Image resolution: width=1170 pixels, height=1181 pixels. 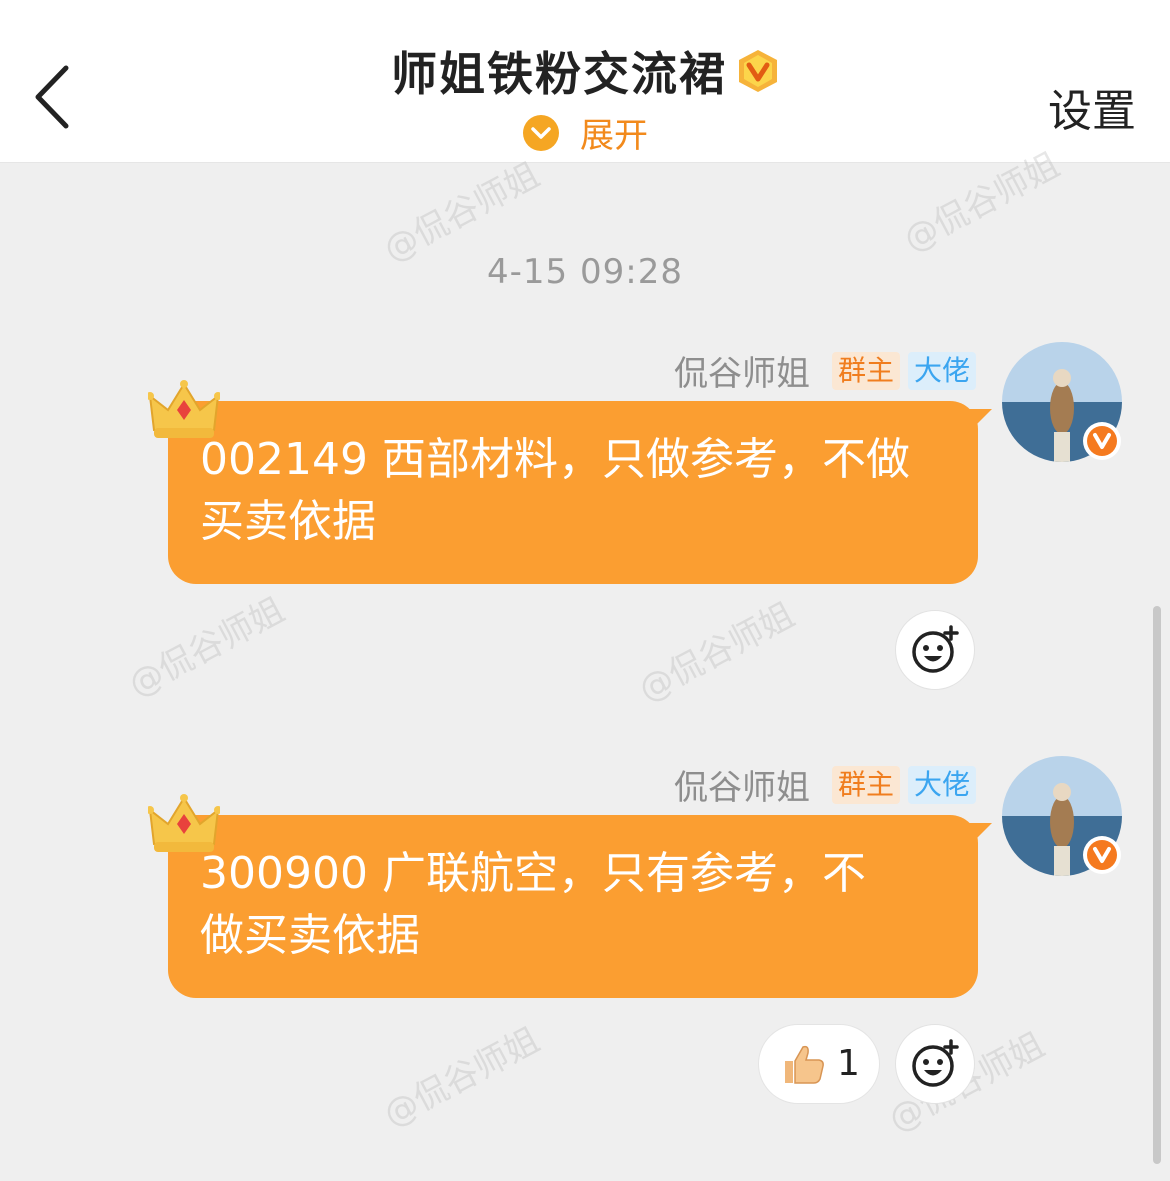 I want to click on title-row: 师姐铁粉交流裙, so click(x=585, y=71).